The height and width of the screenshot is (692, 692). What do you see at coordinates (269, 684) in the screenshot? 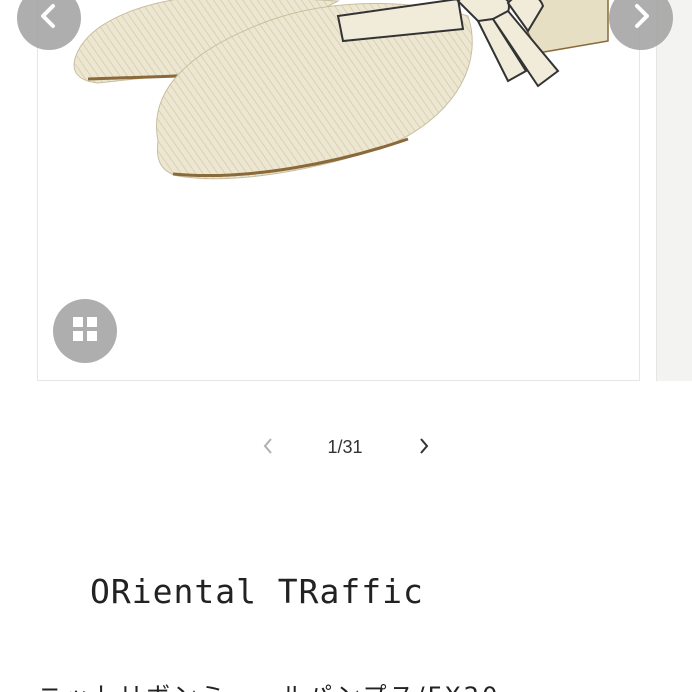
I see `product-title: ニットリボンミュールパンプス/FX20` at bounding box center [269, 684].